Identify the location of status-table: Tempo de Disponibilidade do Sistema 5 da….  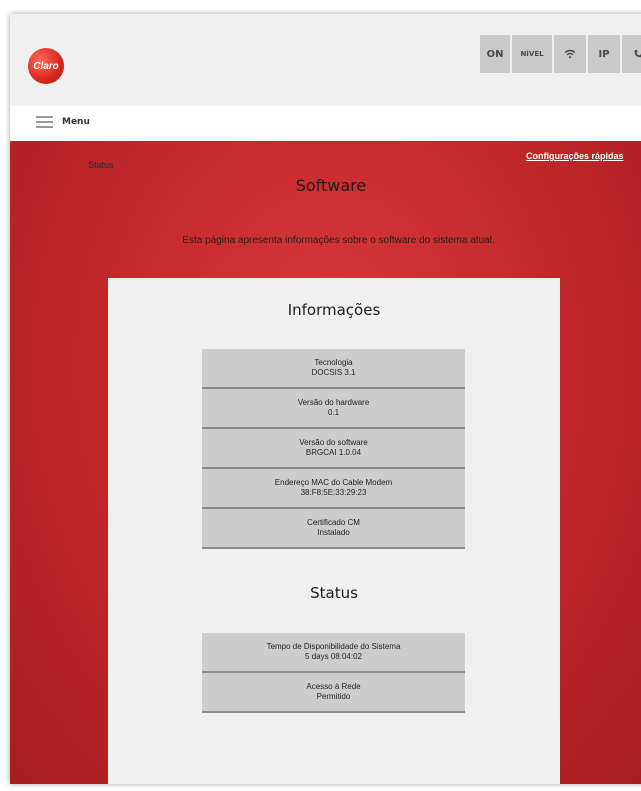
(333, 673).